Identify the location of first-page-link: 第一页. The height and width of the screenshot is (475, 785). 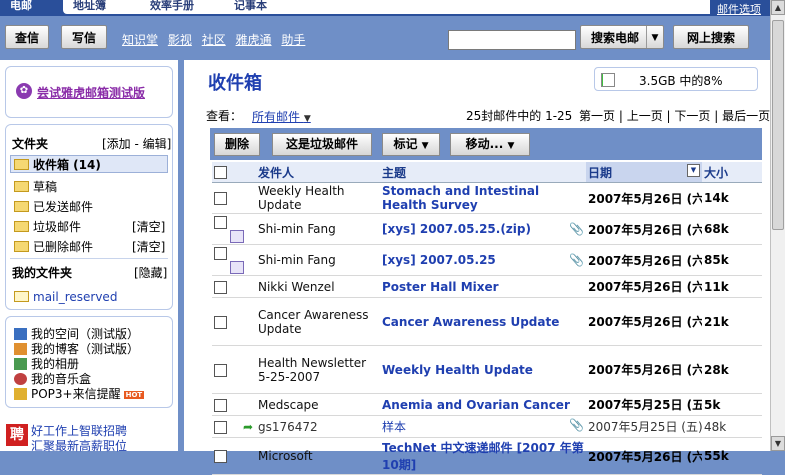
(597, 116).